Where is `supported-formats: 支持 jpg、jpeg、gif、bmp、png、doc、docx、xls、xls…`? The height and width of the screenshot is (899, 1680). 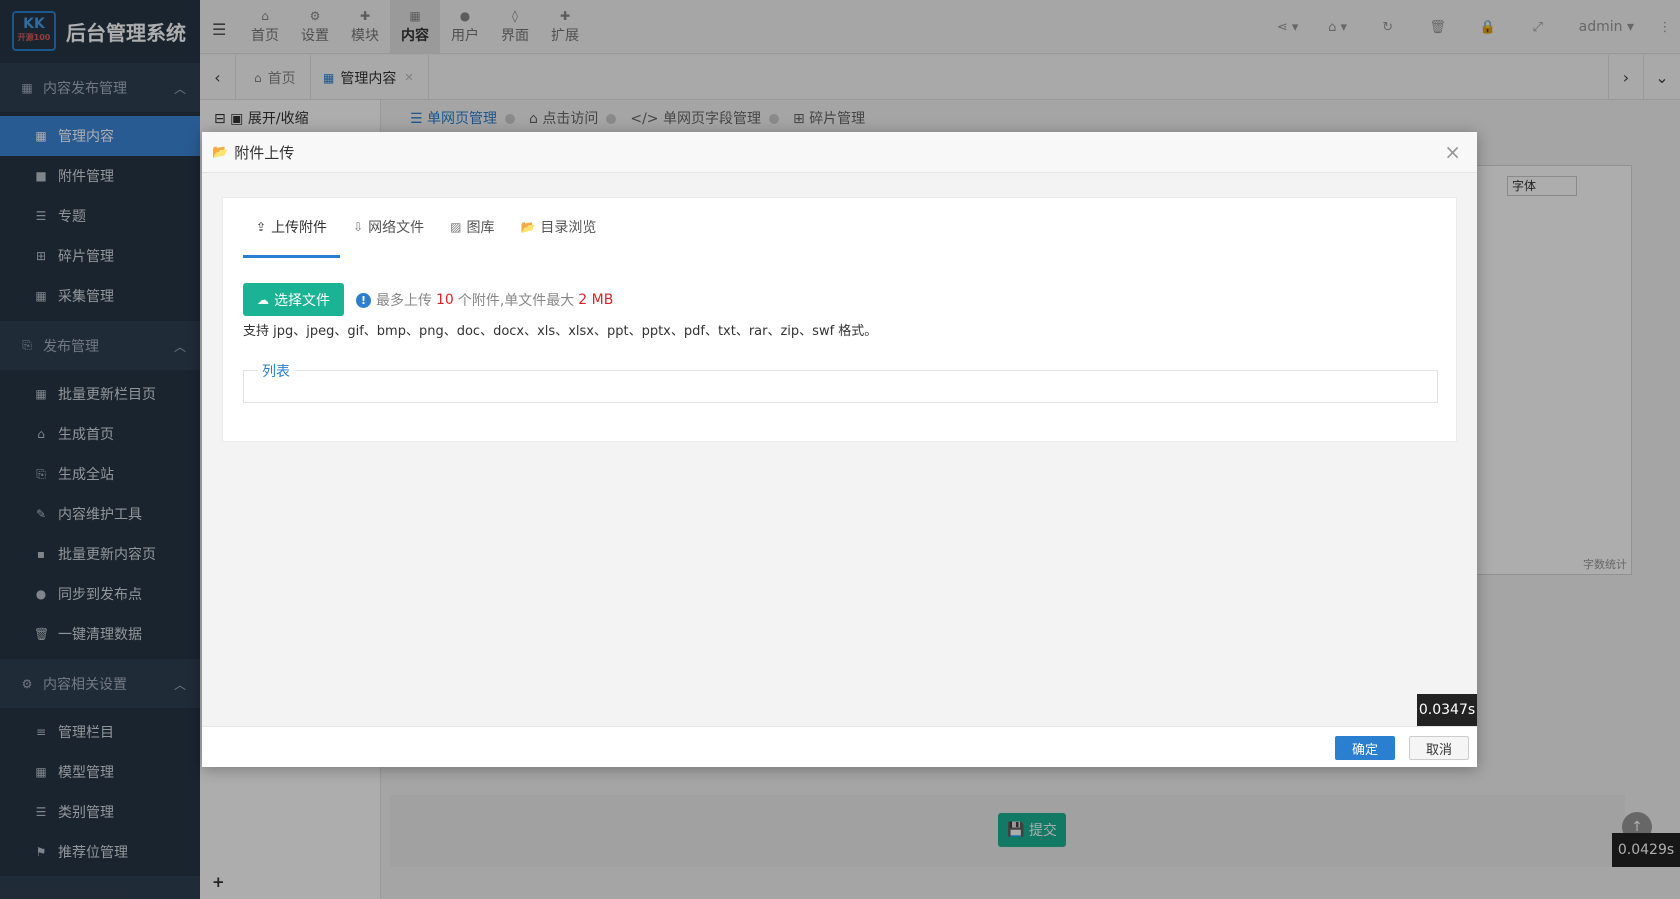
supported-formats: 支持 jpg、jpeg、gif、bmp、png、doc、docx、xls、xls… is located at coordinates (560, 331).